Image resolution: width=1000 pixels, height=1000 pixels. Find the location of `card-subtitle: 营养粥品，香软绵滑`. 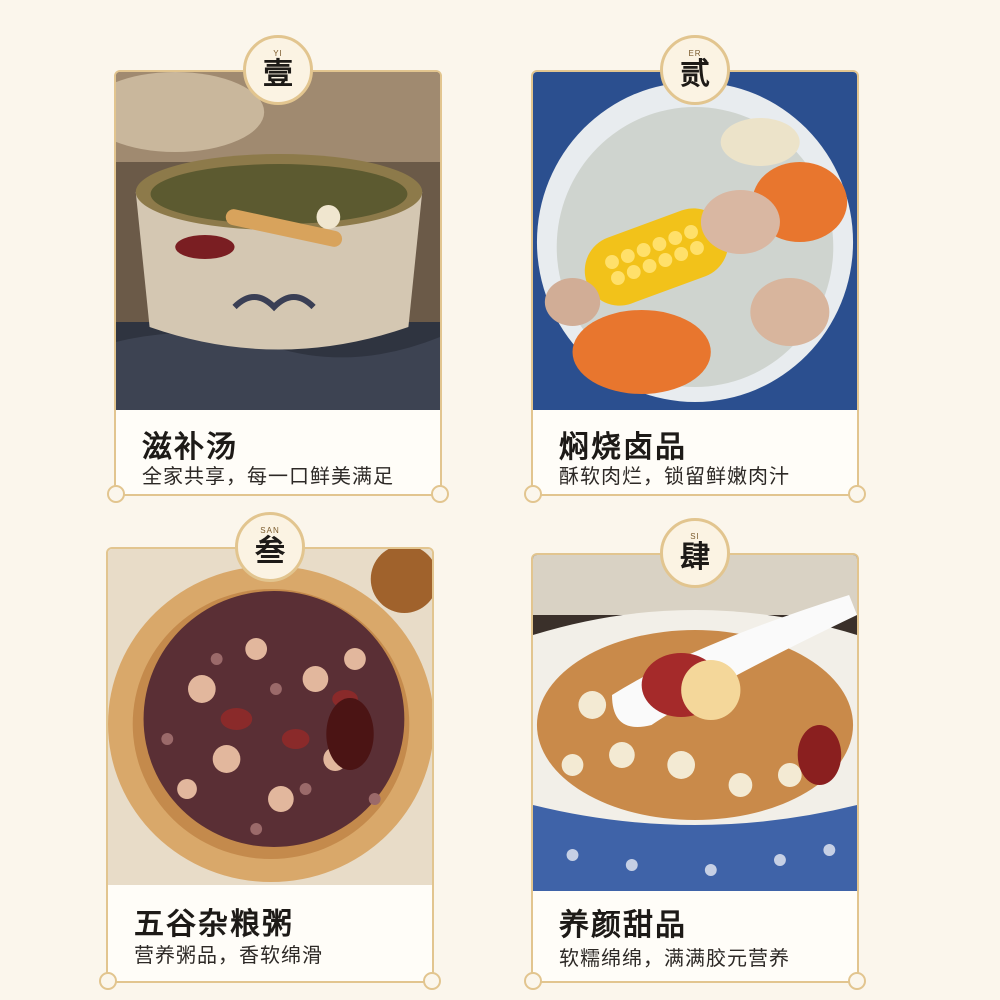

card-subtitle: 营养粥品，香软绵滑 is located at coordinates (228, 956).